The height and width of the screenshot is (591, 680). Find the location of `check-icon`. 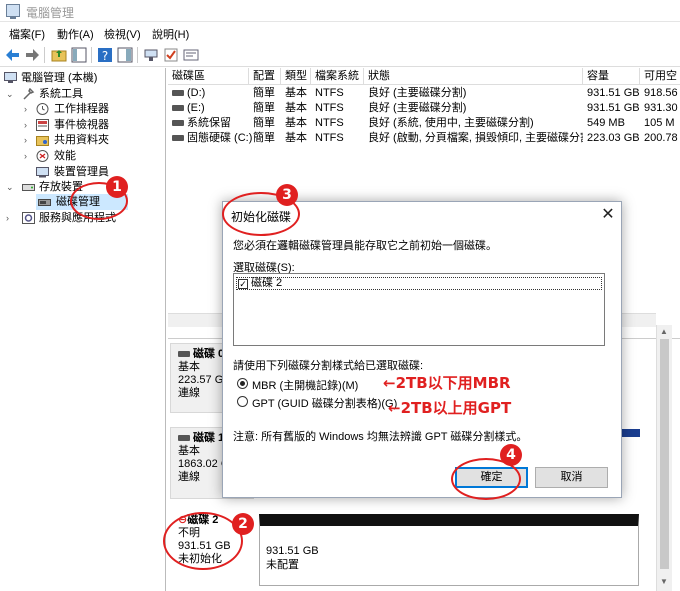

check-icon is located at coordinates (171, 55).